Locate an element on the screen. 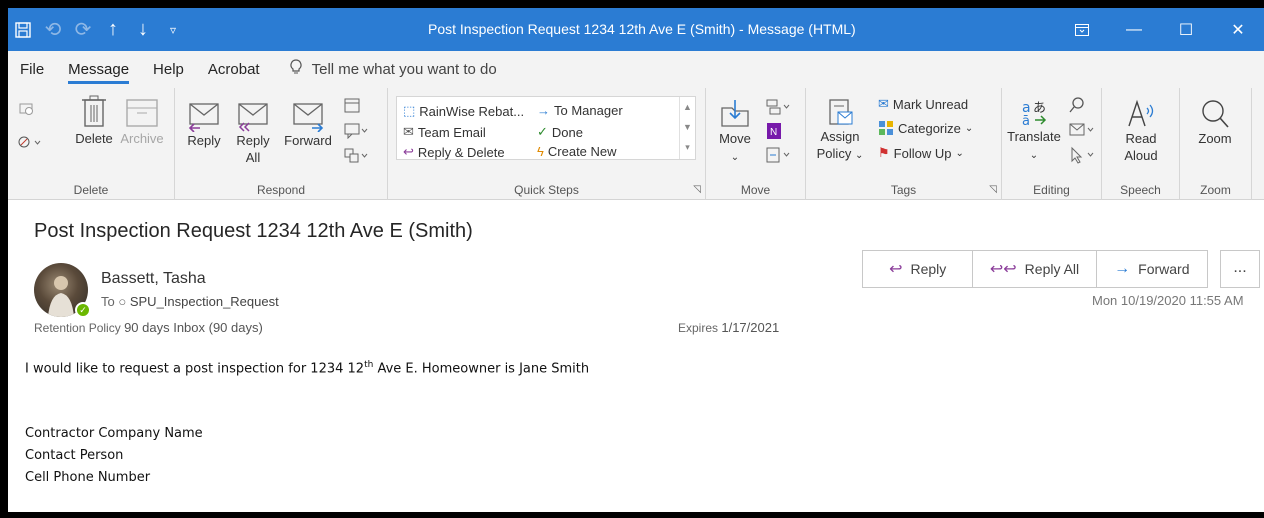 The image size is (1264, 518). ribbon-display-icon is located at coordinates (1082, 29).